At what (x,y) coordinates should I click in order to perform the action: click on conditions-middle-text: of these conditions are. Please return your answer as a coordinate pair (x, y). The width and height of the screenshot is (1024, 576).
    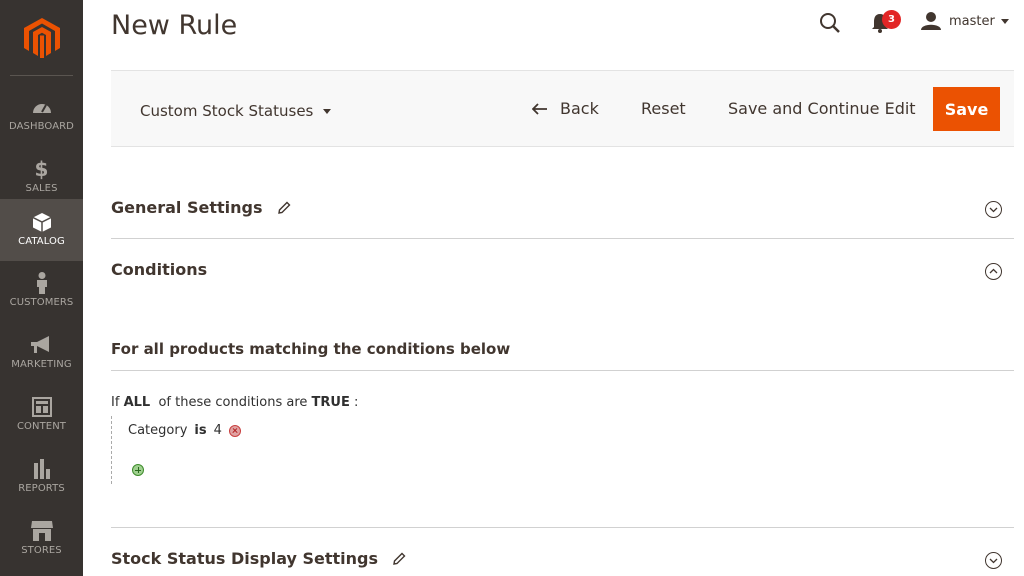
    Looking at the image, I should click on (233, 402).